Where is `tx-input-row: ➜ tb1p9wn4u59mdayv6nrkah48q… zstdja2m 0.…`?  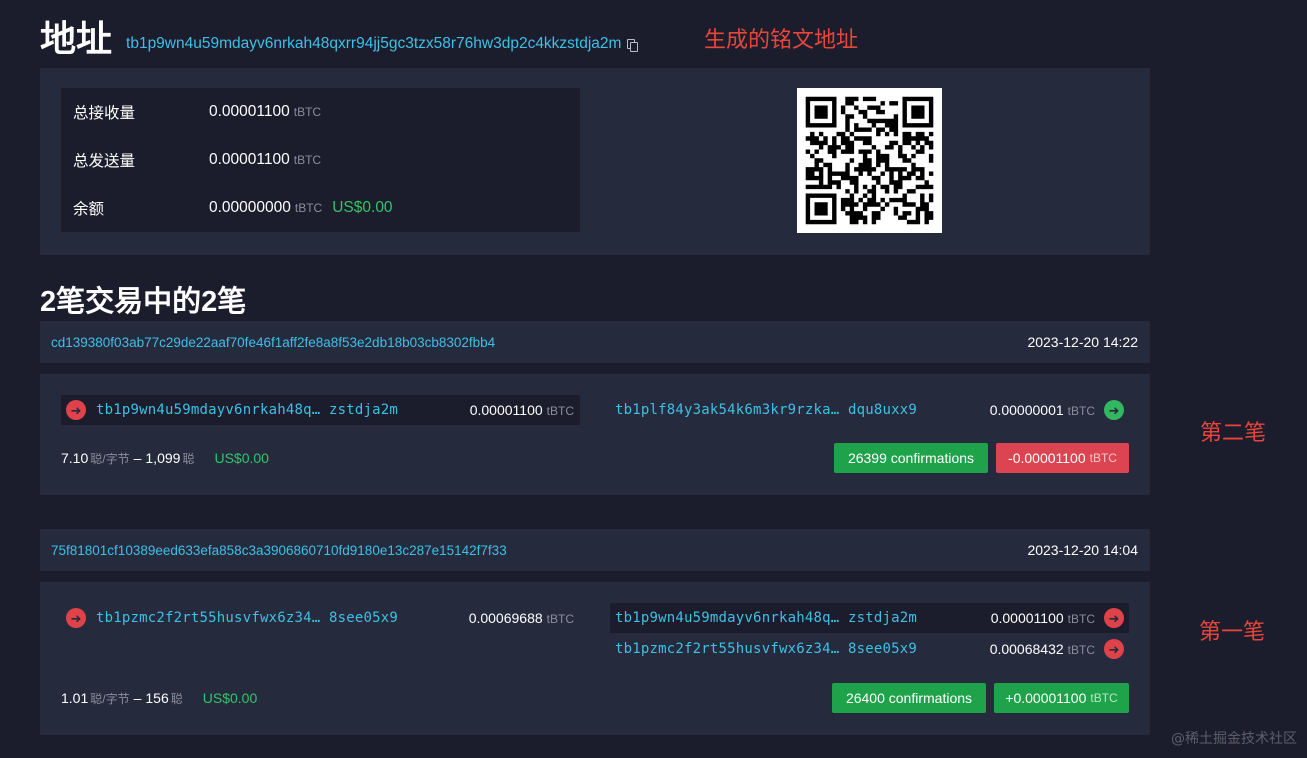
tx-input-row: ➜ tb1p9wn4u59mdayv6nrkah48q… zstdja2m 0.… is located at coordinates (320, 410).